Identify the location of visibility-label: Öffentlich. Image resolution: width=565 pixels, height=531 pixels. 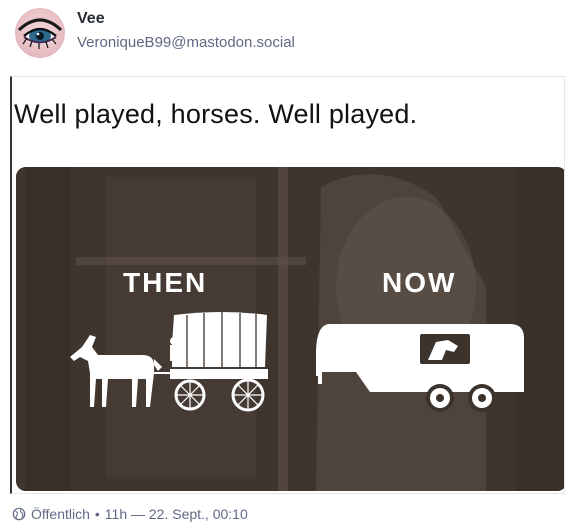
(60, 514).